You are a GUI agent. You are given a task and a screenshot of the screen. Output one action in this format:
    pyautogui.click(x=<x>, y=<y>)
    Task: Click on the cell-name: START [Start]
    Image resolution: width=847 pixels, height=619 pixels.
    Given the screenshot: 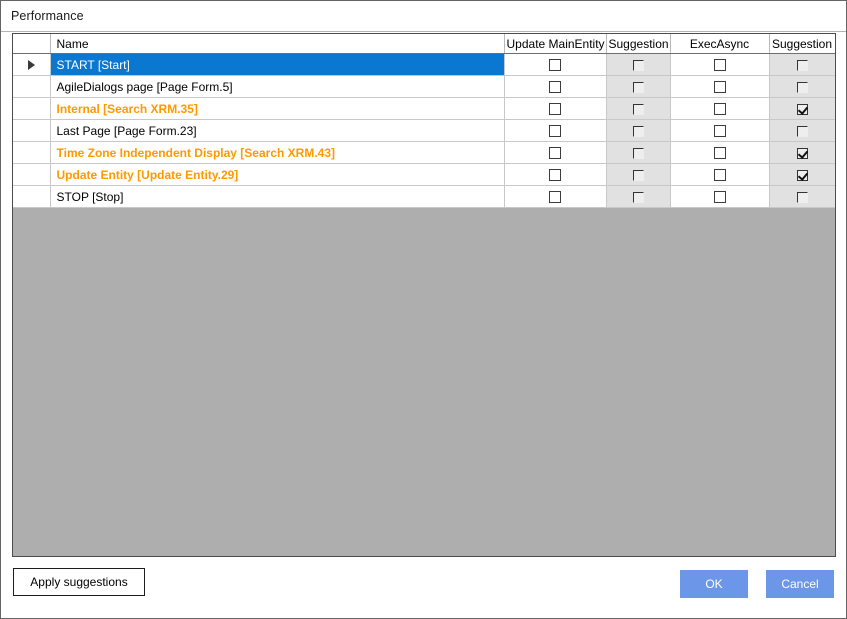 What is the action you would take?
    pyautogui.click(x=277, y=64)
    